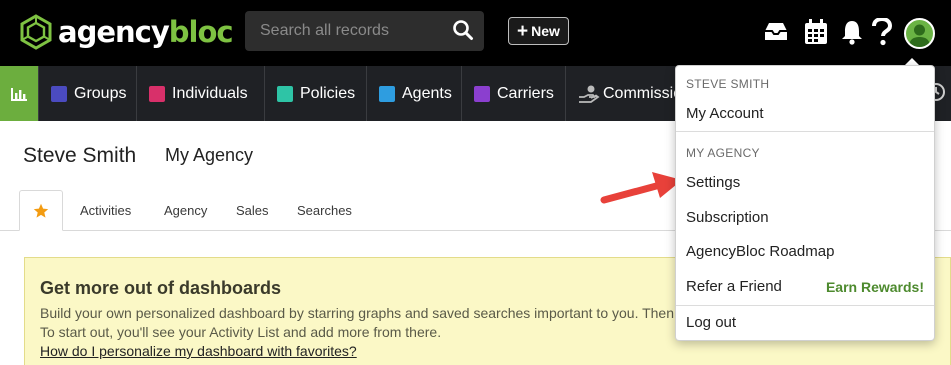 The height and width of the screenshot is (365, 951). I want to click on nav-item-carriers: Carriers, so click(513, 93).